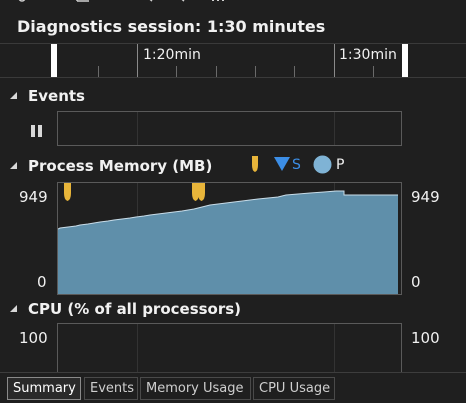 This screenshot has width=466, height=403. What do you see at coordinates (135, 309) in the screenshot?
I see `cpu-header: CPU (% of all processors)` at bounding box center [135, 309].